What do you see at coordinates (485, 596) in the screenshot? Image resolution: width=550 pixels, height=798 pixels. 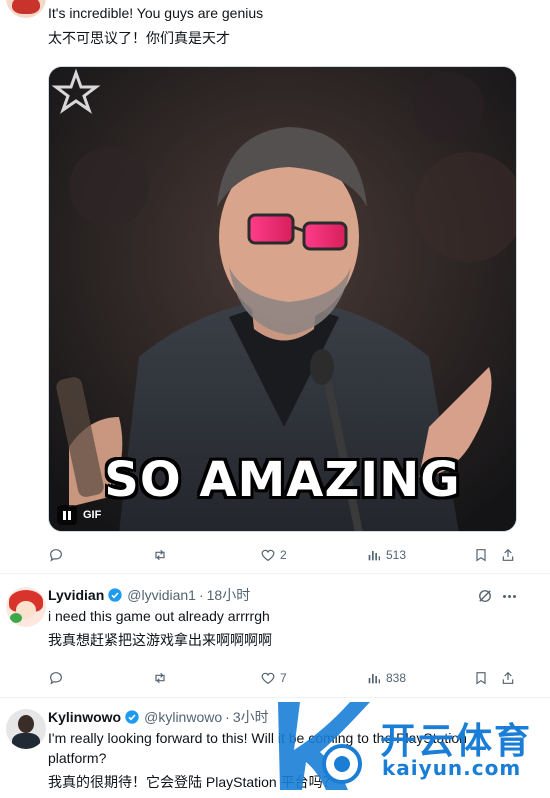 I see `grok-icon` at bounding box center [485, 596].